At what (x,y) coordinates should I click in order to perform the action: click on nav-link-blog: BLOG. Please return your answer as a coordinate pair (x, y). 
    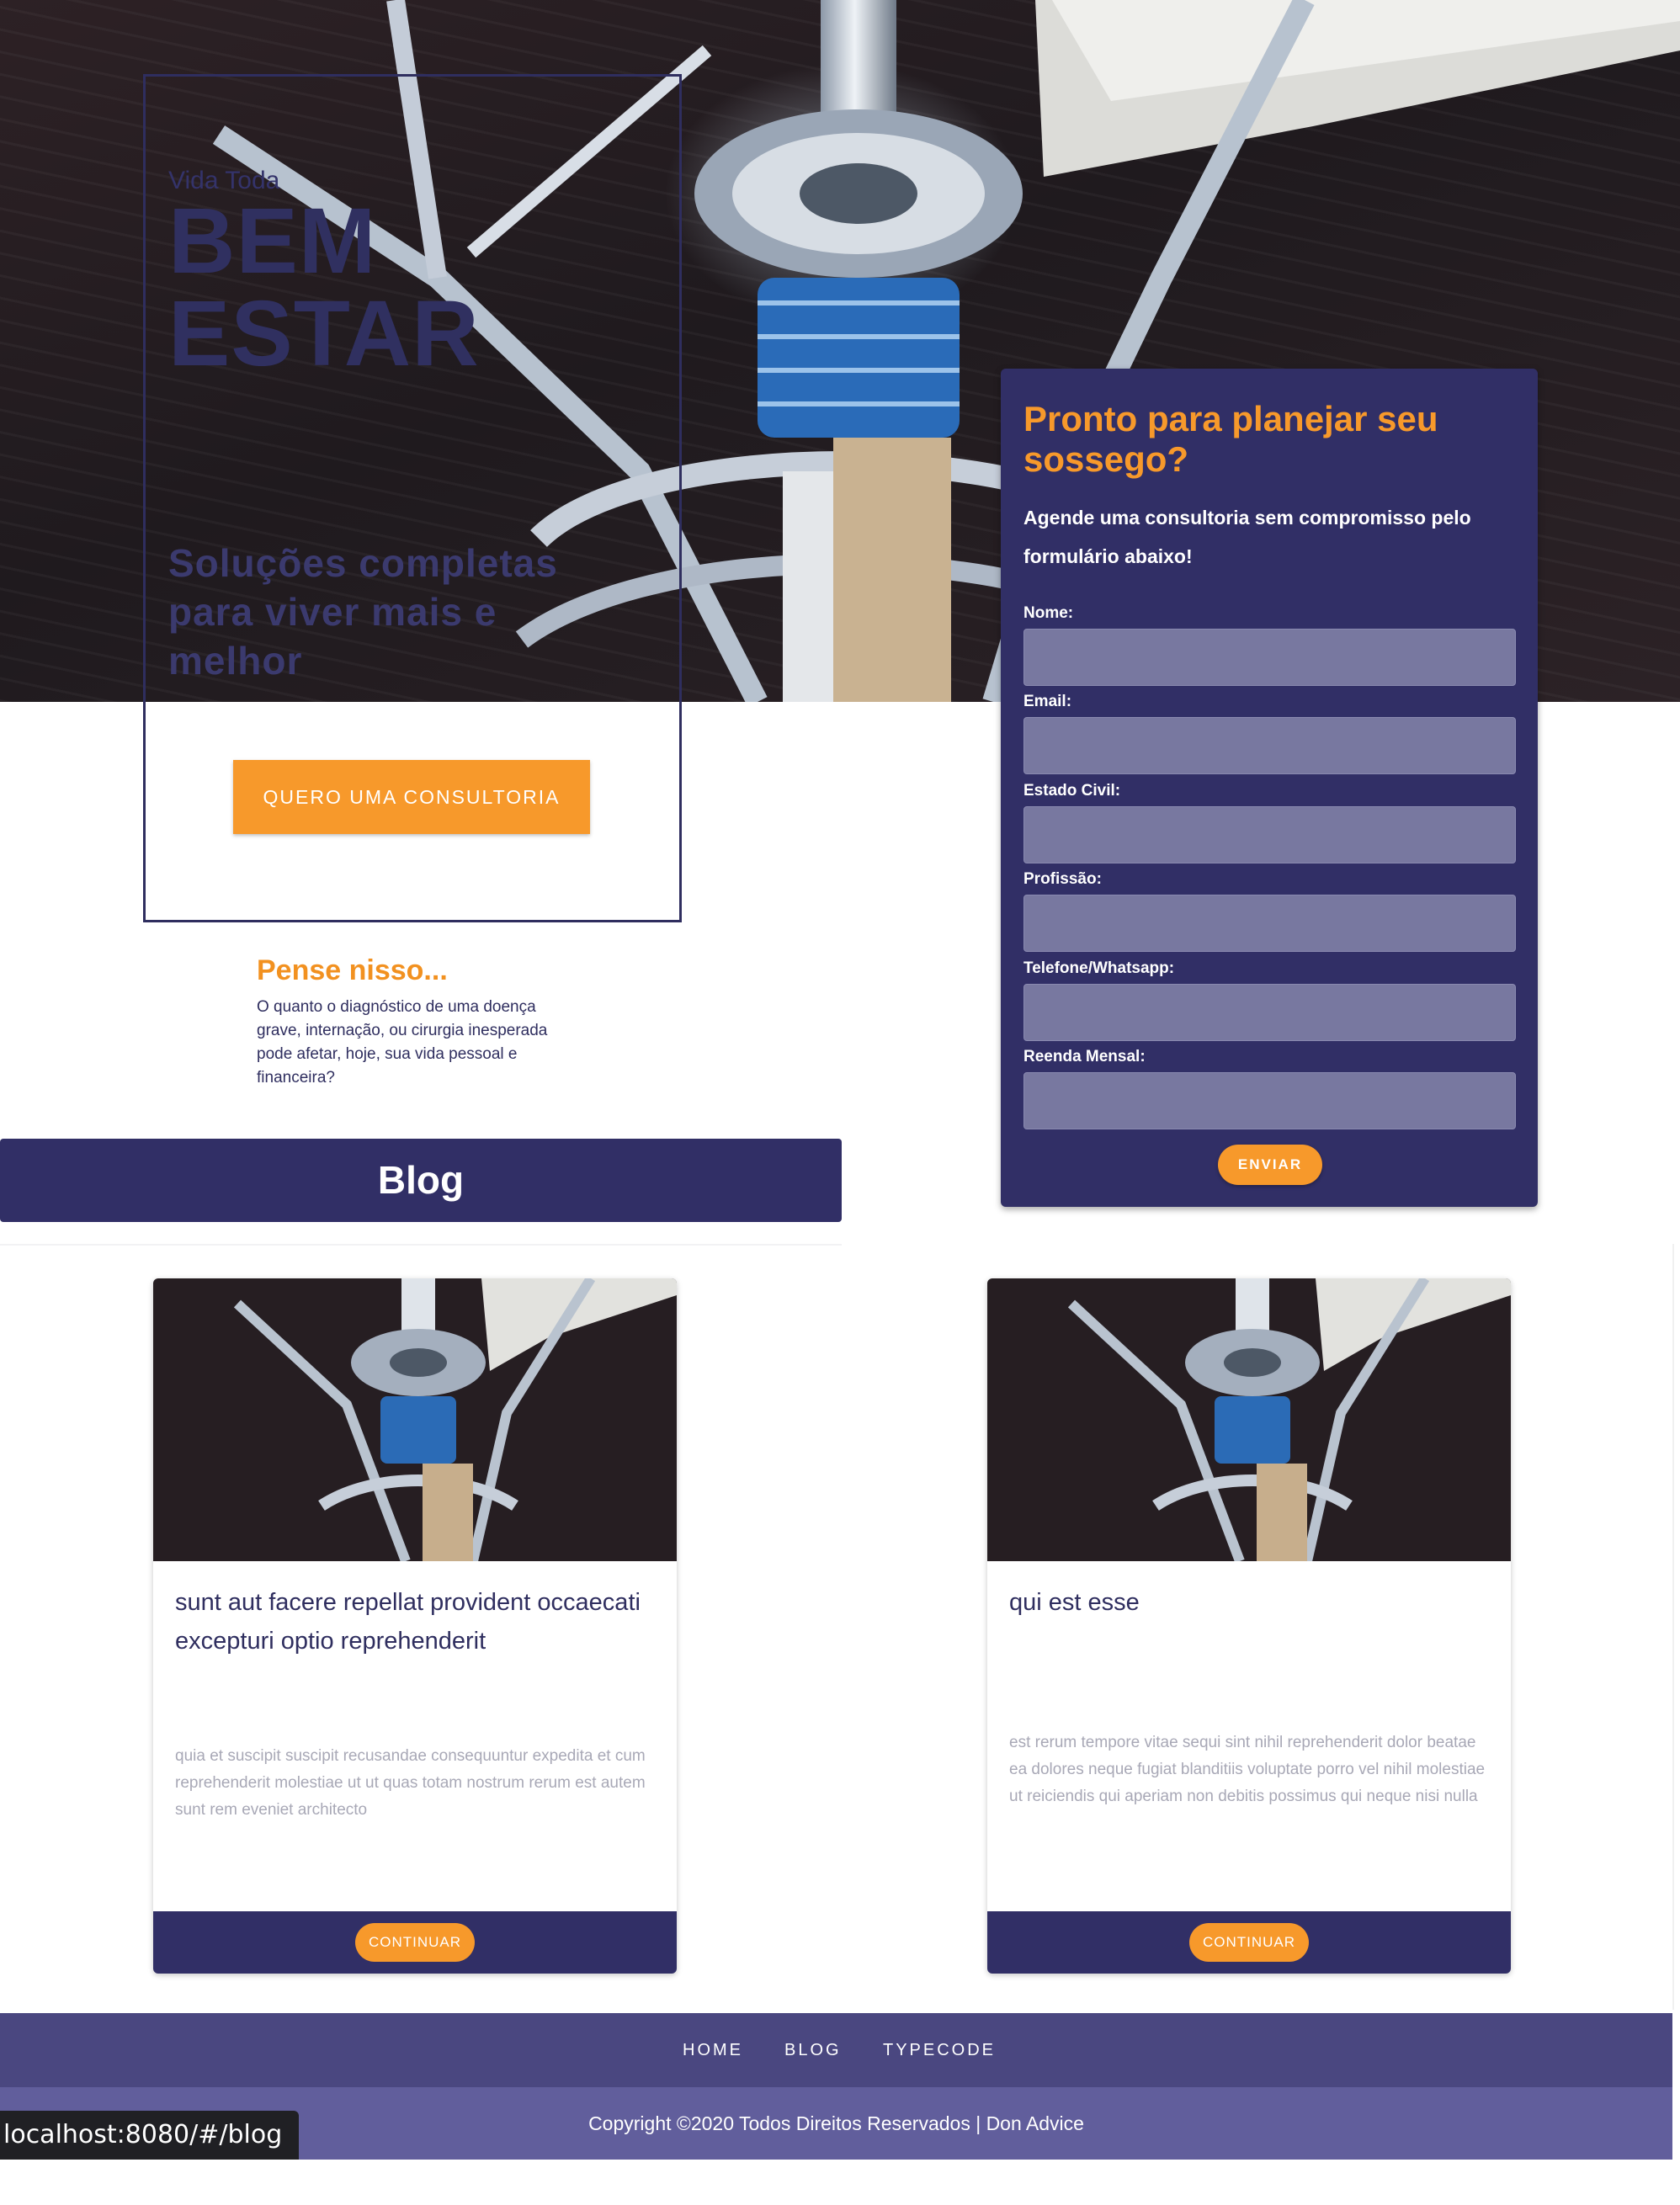
    Looking at the image, I should click on (813, 2050).